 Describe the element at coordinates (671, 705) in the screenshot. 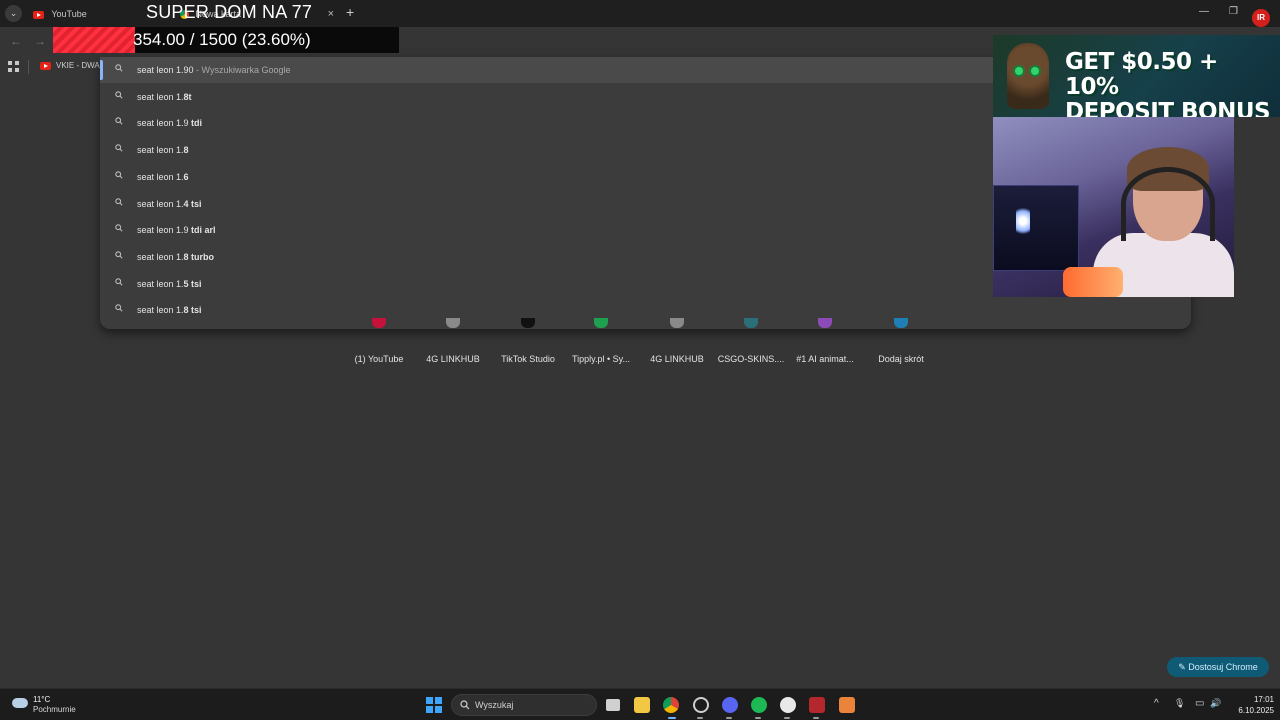

I see `chrome-icon` at that location.